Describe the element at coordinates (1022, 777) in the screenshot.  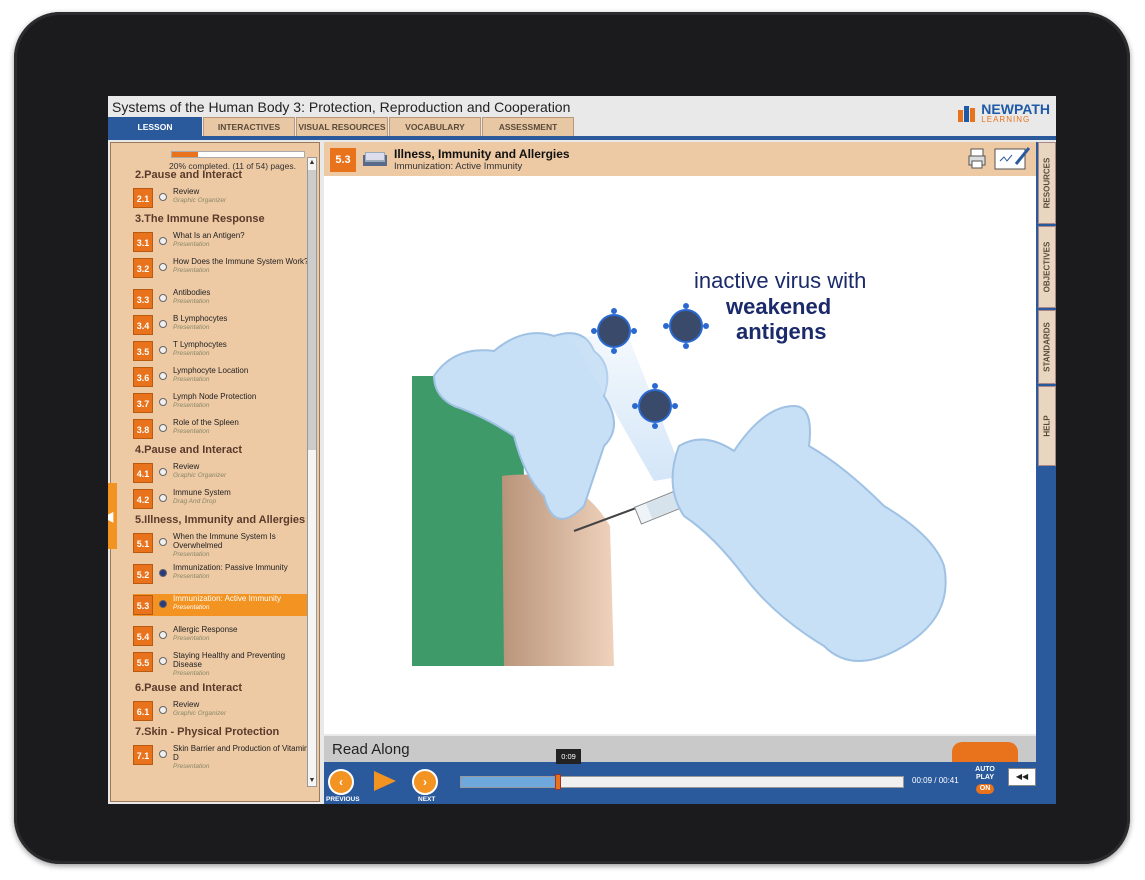
I see `rewind-icon: ◀◀` at that location.